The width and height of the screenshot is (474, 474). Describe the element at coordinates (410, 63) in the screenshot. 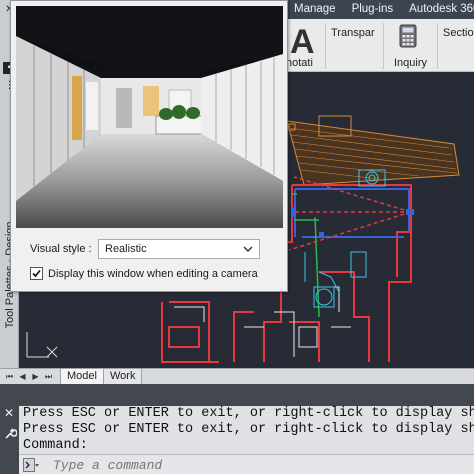

I see `inquiry-panel-label: Inquiry` at that location.